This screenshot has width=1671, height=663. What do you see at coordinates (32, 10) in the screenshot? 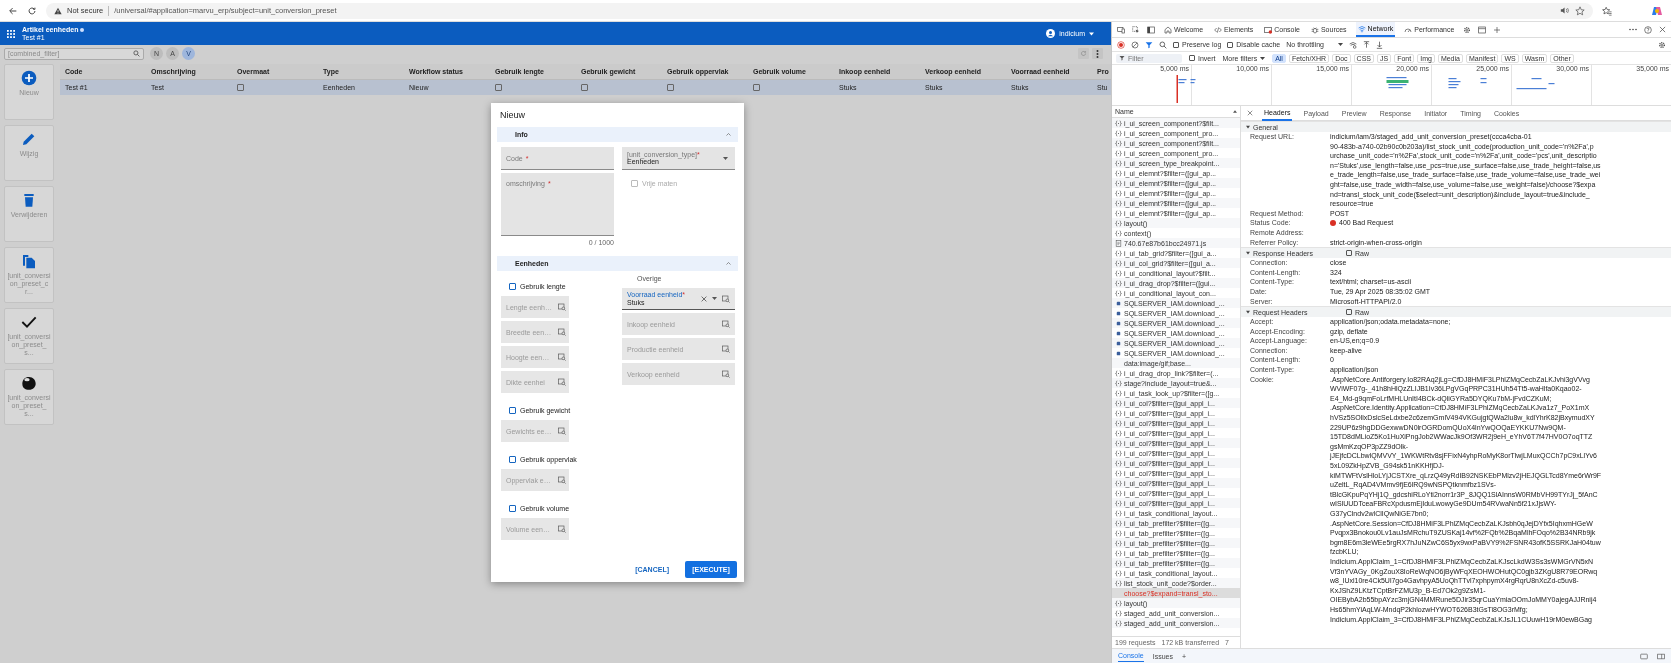
I see `reload-icon` at bounding box center [32, 10].